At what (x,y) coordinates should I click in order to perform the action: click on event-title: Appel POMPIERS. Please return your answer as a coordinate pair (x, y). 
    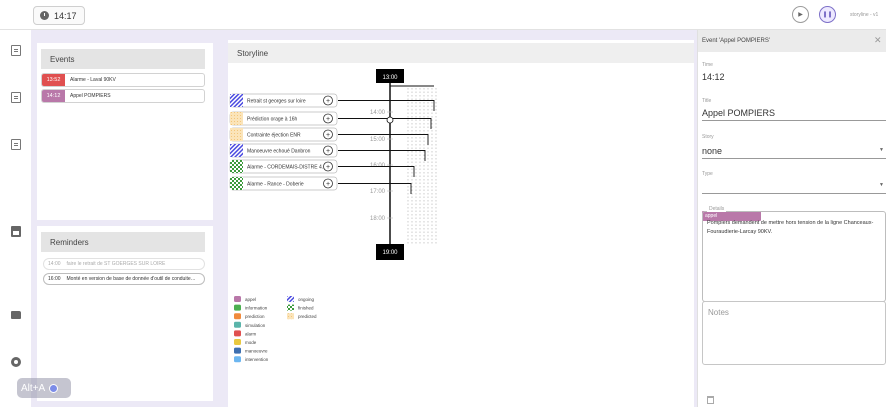
    Looking at the image, I should click on (90, 96).